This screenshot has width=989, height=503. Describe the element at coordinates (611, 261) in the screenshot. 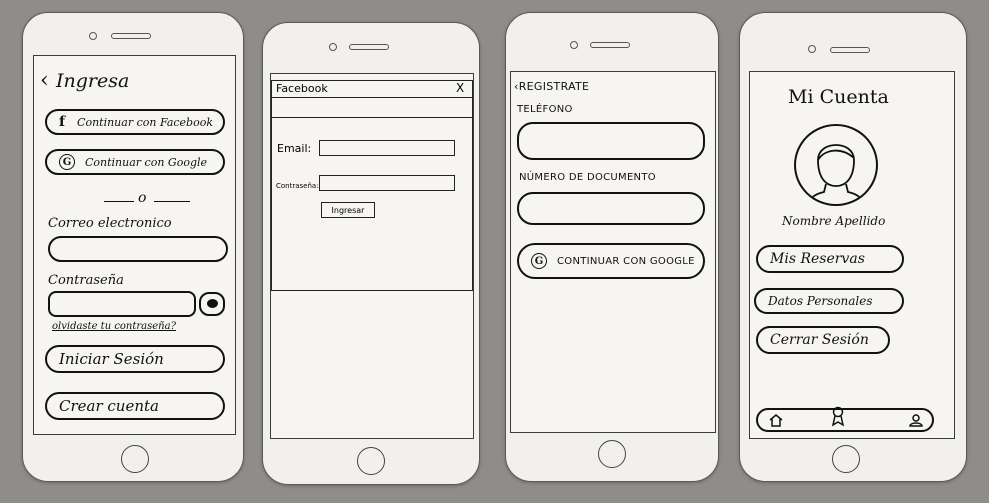

I see `continue-google-button: G CONTINUAR CON GOOGLE` at that location.